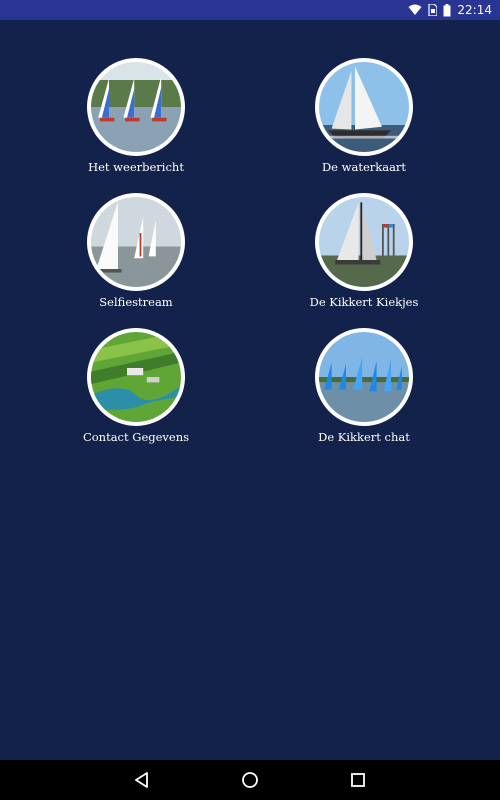 This screenshot has width=500, height=800. I want to click on tile-chat: De Kikkert chat, so click(386, 395).